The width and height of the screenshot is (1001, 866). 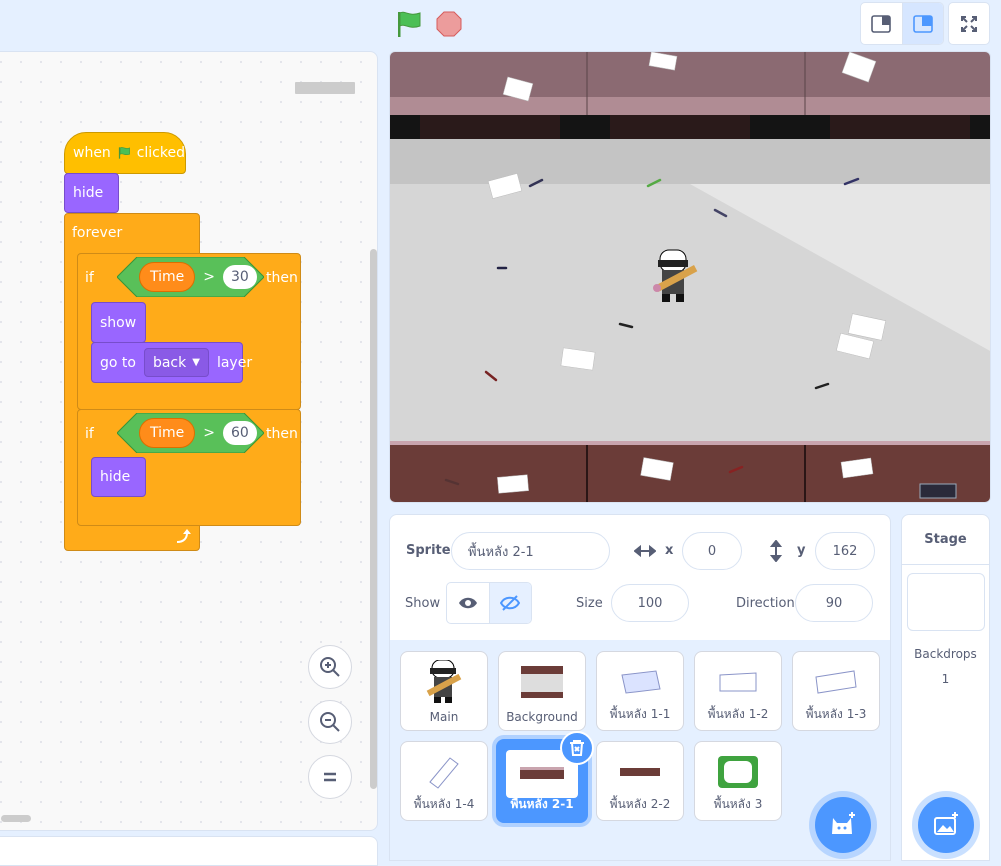 I want to click on sprite-tile-main: Main, so click(x=444, y=691).